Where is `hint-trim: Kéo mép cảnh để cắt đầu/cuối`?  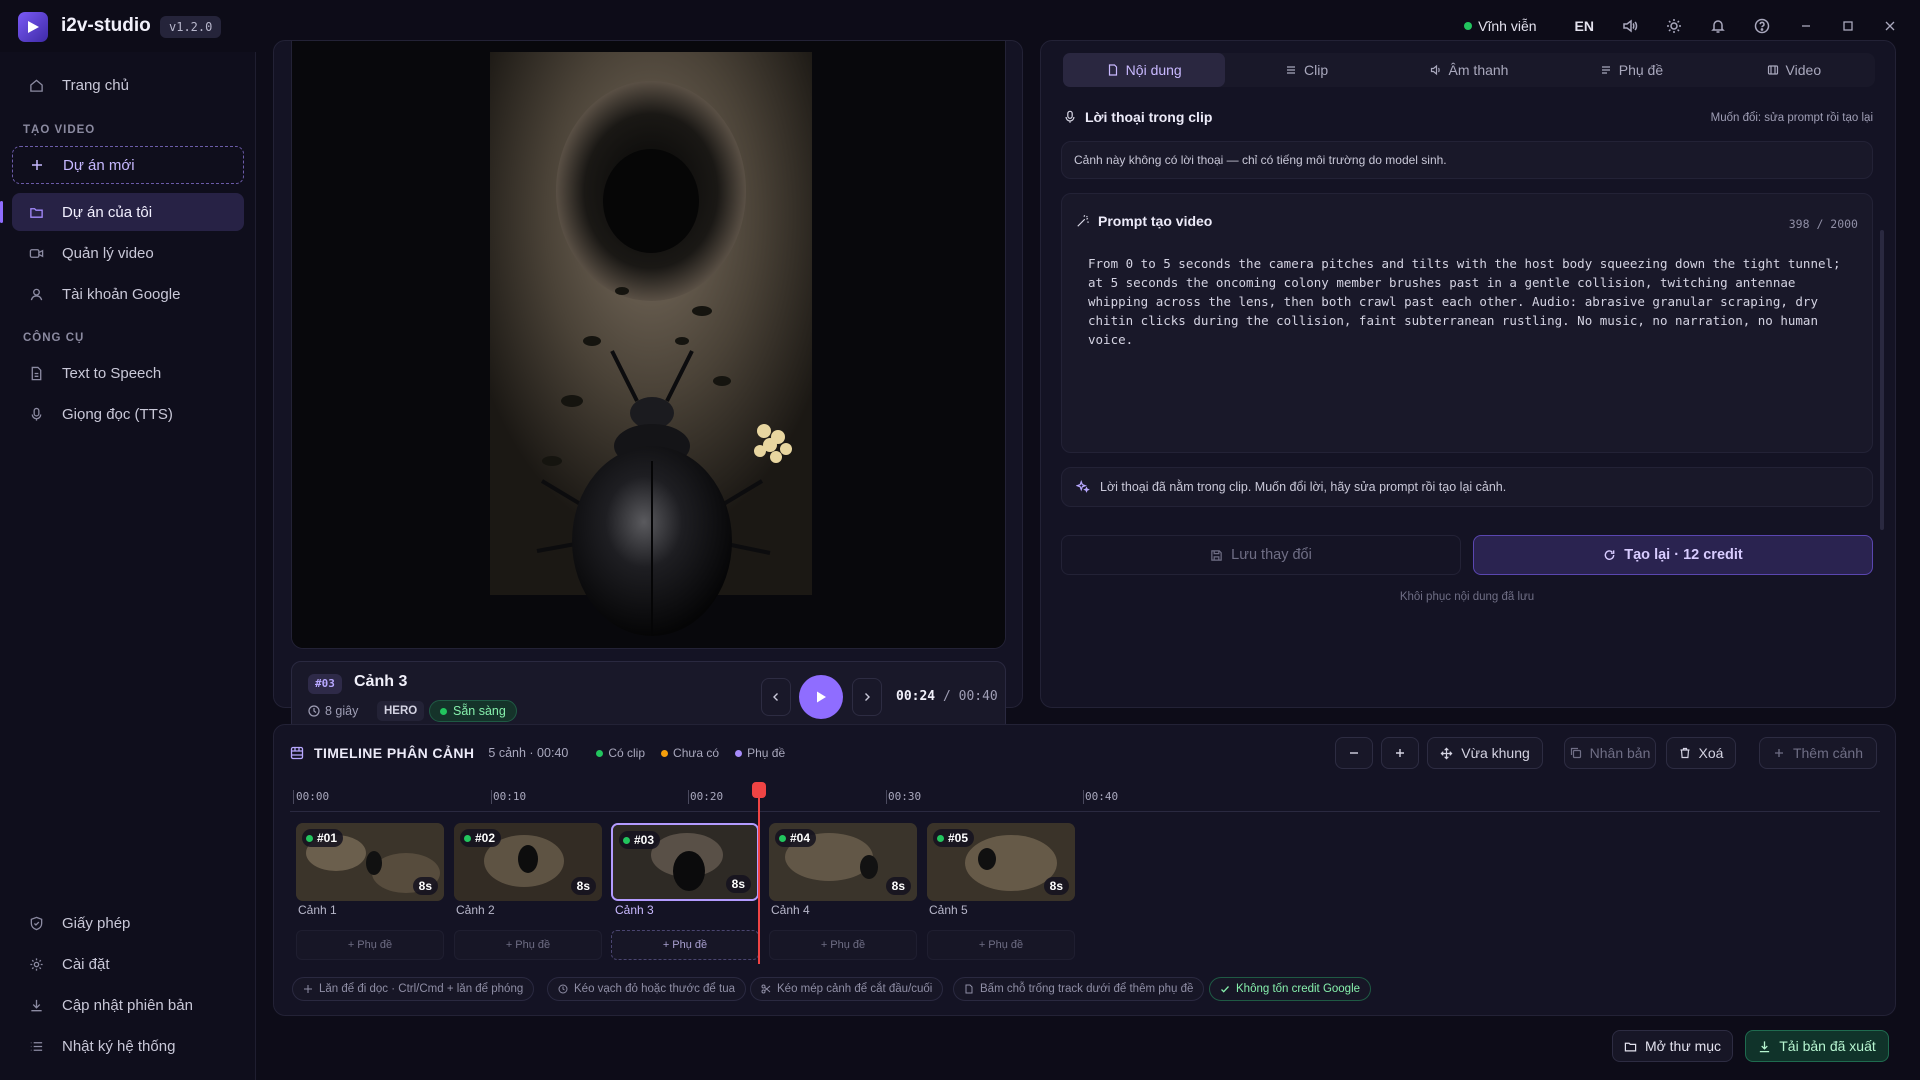
hint-trim: Kéo mép cảnh để cắt đầu/cuối is located at coordinates (847, 989).